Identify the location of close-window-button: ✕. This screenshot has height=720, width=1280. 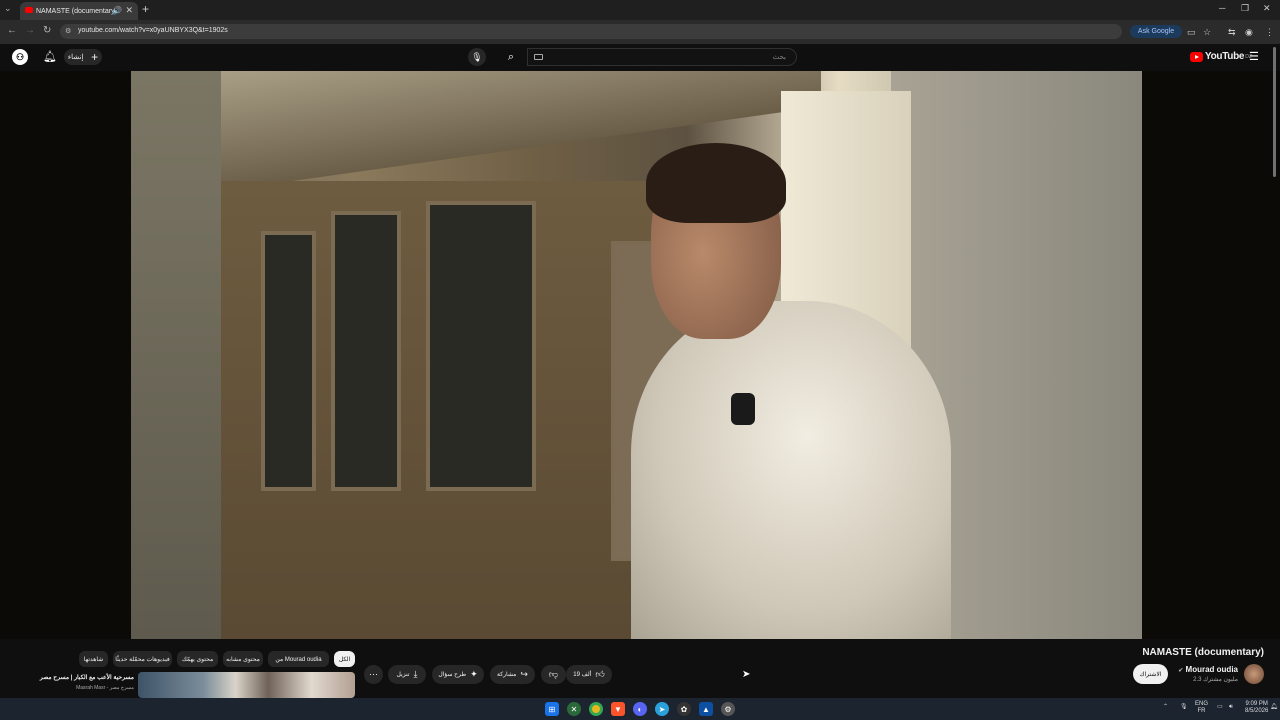
(1267, 8).